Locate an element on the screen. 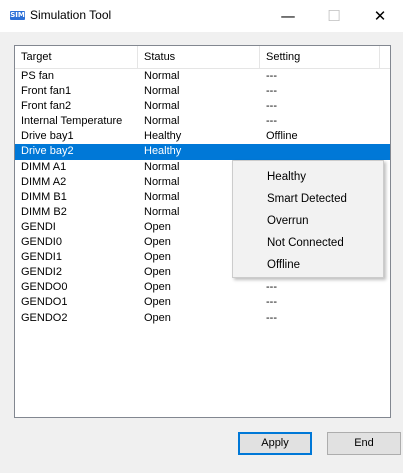 Image resolution: width=403 pixels, height=473 pixels. menu-item-overrun: Overrun is located at coordinates (308, 221).